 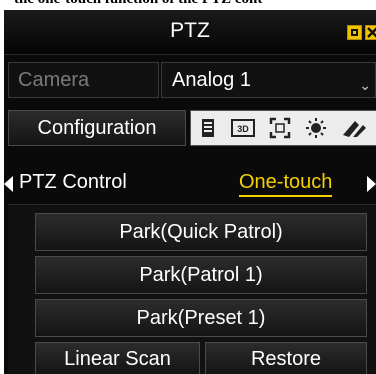 I want to click on focus-frame-icon, so click(x=280, y=130).